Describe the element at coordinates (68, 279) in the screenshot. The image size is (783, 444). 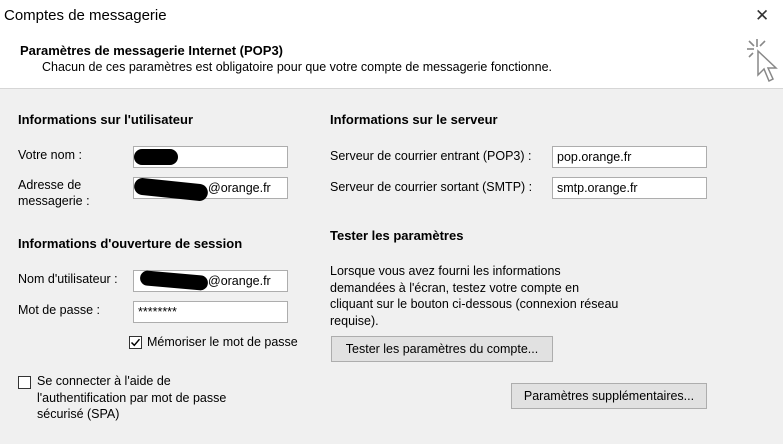
I see `username-label: Nom d'utilisateur :` at that location.